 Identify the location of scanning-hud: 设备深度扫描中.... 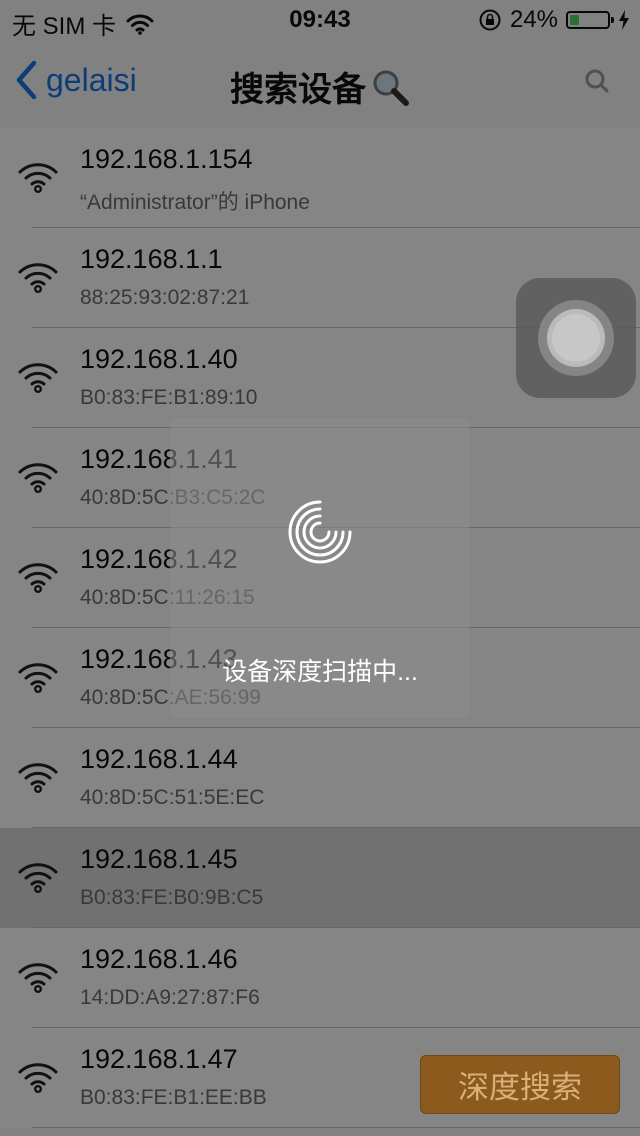
(320, 568).